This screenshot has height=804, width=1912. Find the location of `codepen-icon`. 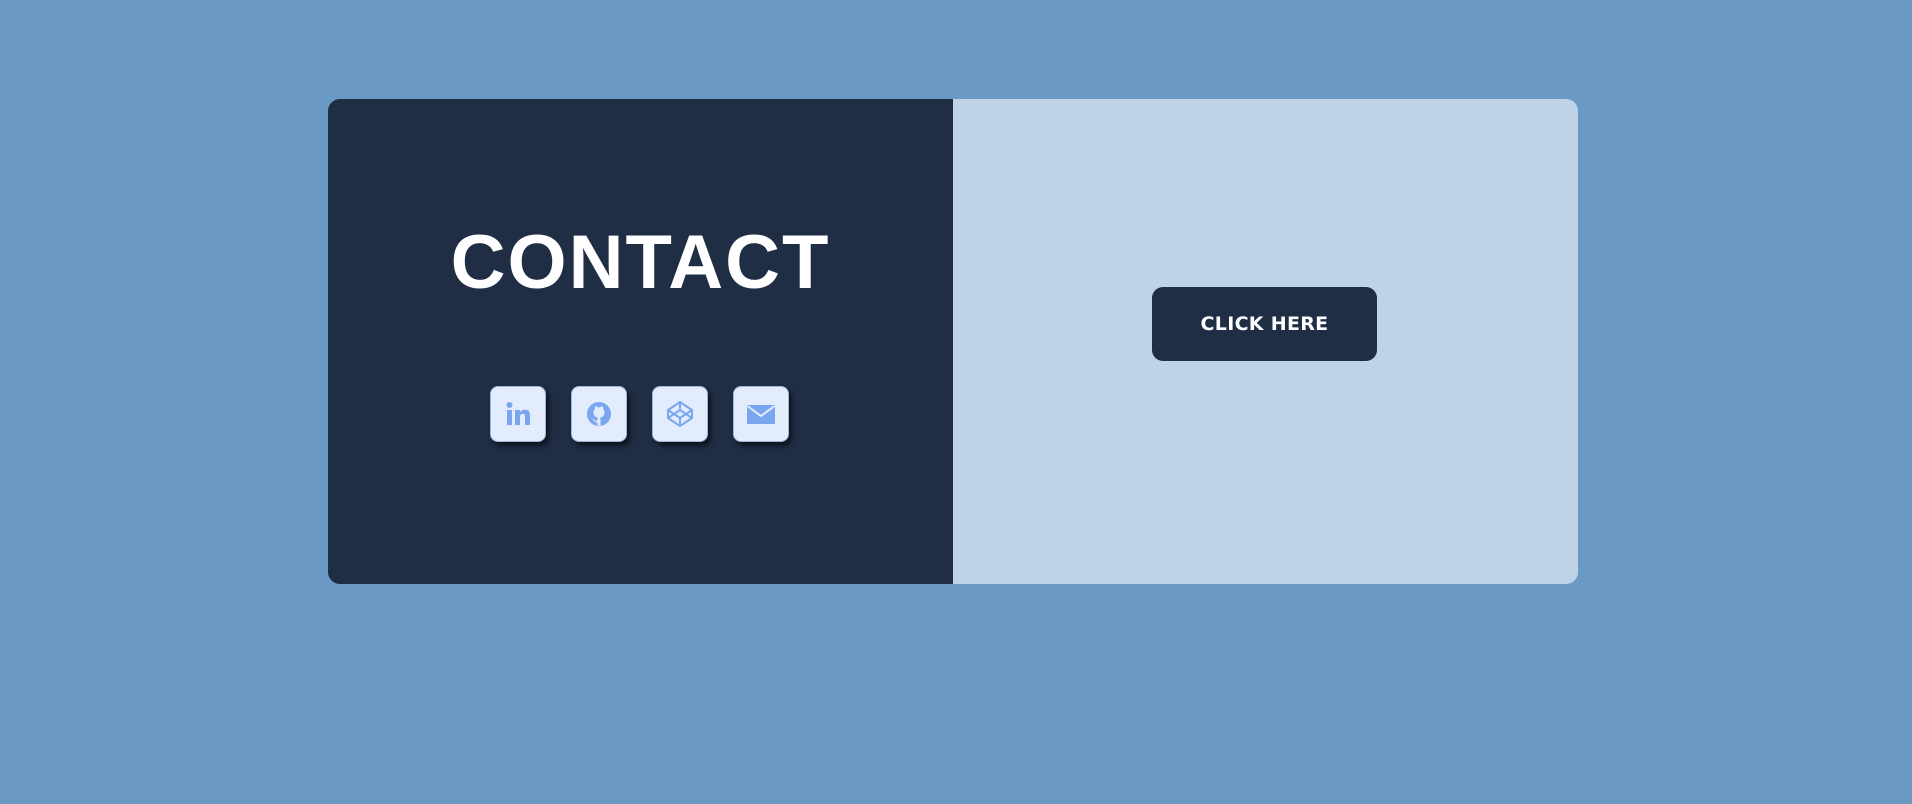

codepen-icon is located at coordinates (680, 414).